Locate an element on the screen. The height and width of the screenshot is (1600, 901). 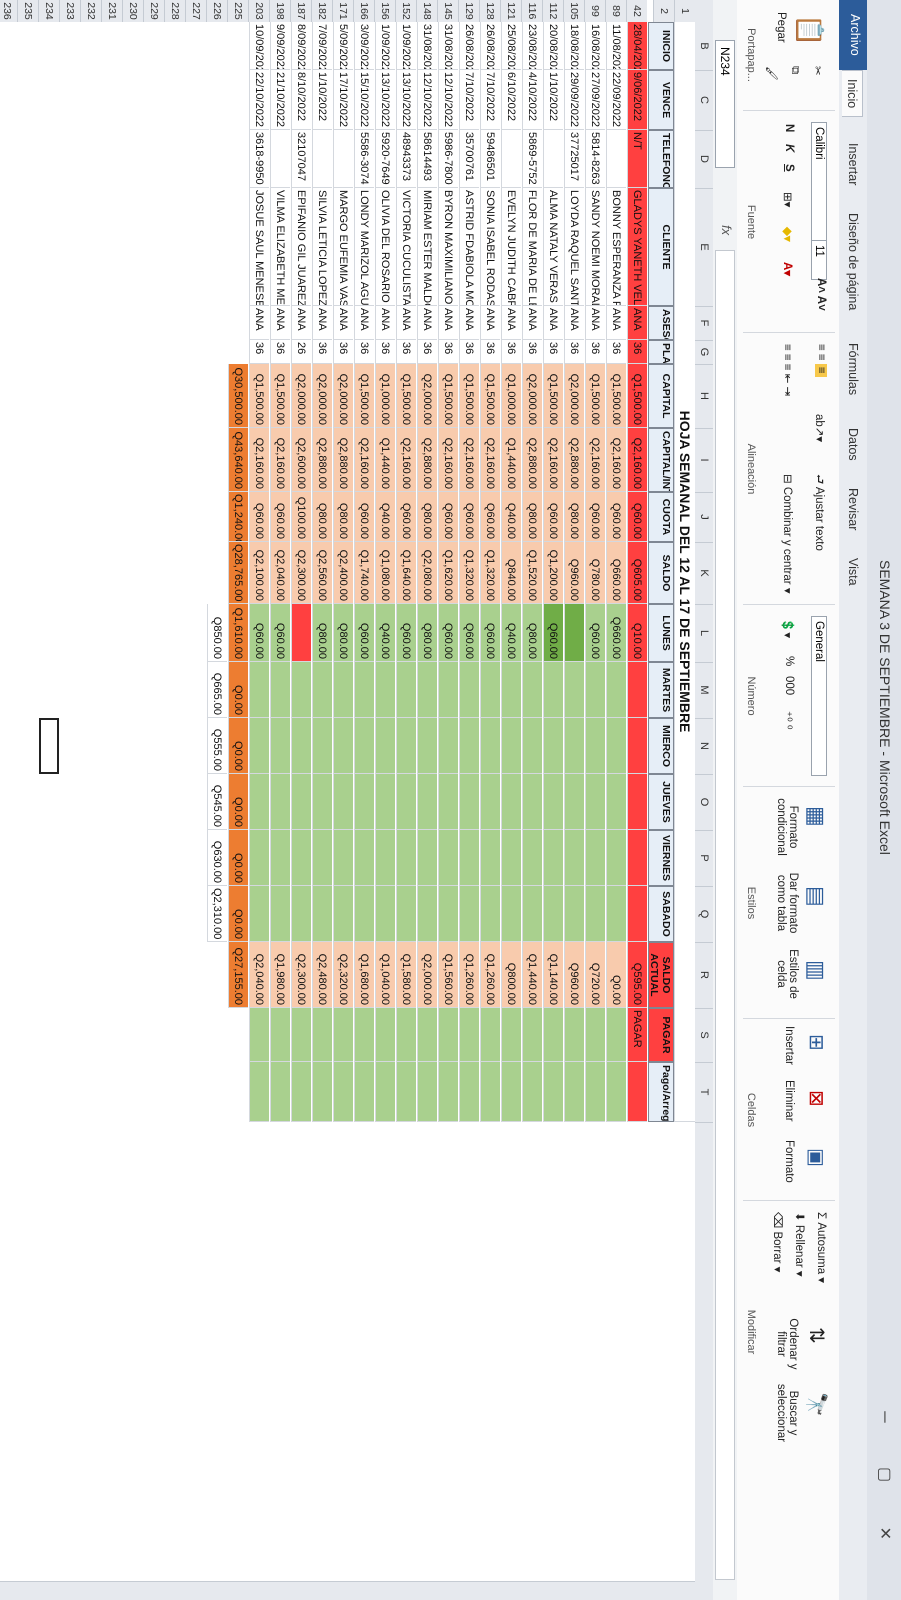
column-header-Q: Q is located at coordinates (704, 914).